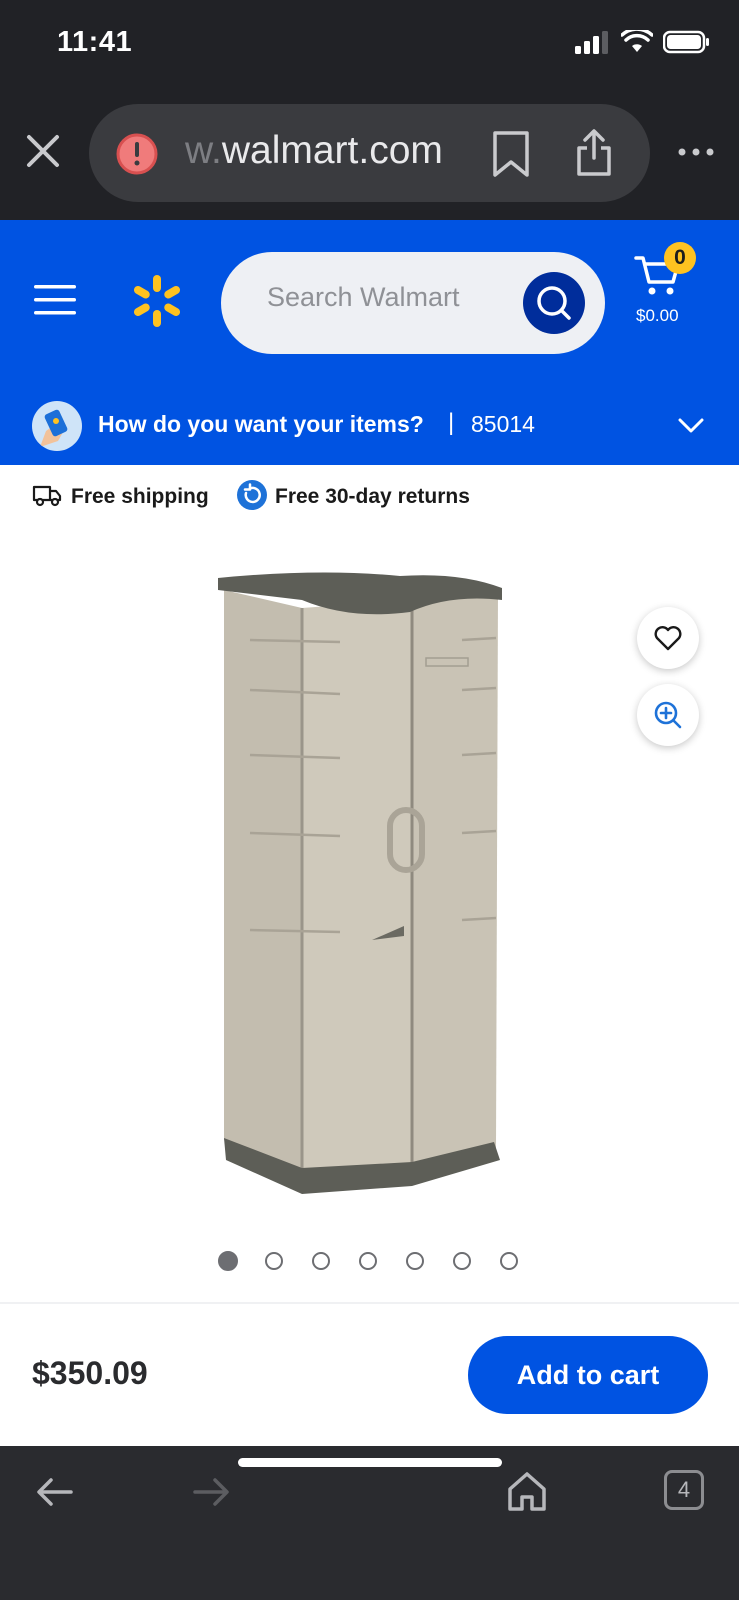 Image resolution: width=739 pixels, height=1600 pixels. I want to click on zoom-button, so click(668, 715).